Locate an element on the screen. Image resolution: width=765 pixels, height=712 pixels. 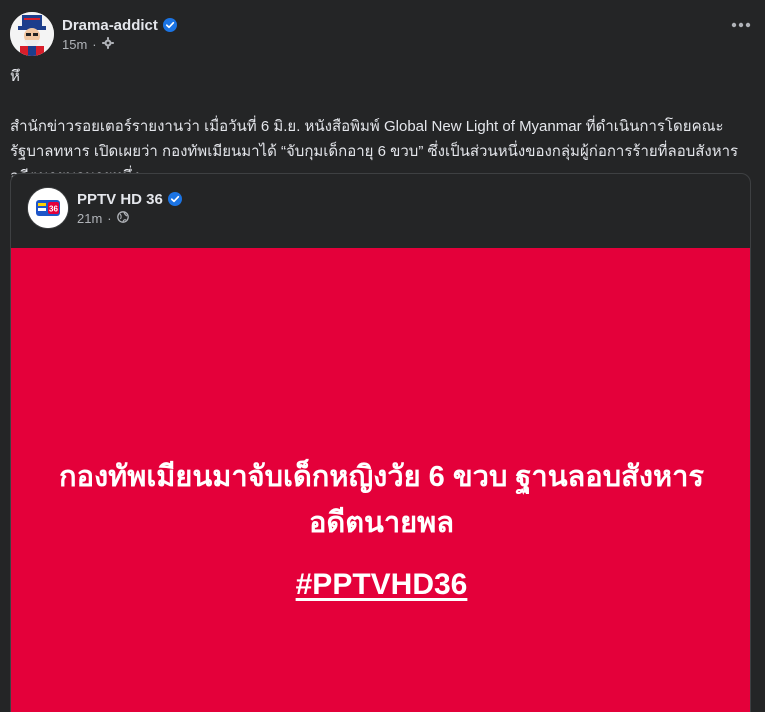
uncle-sam-avatar-icon is located at coordinates (32, 34).